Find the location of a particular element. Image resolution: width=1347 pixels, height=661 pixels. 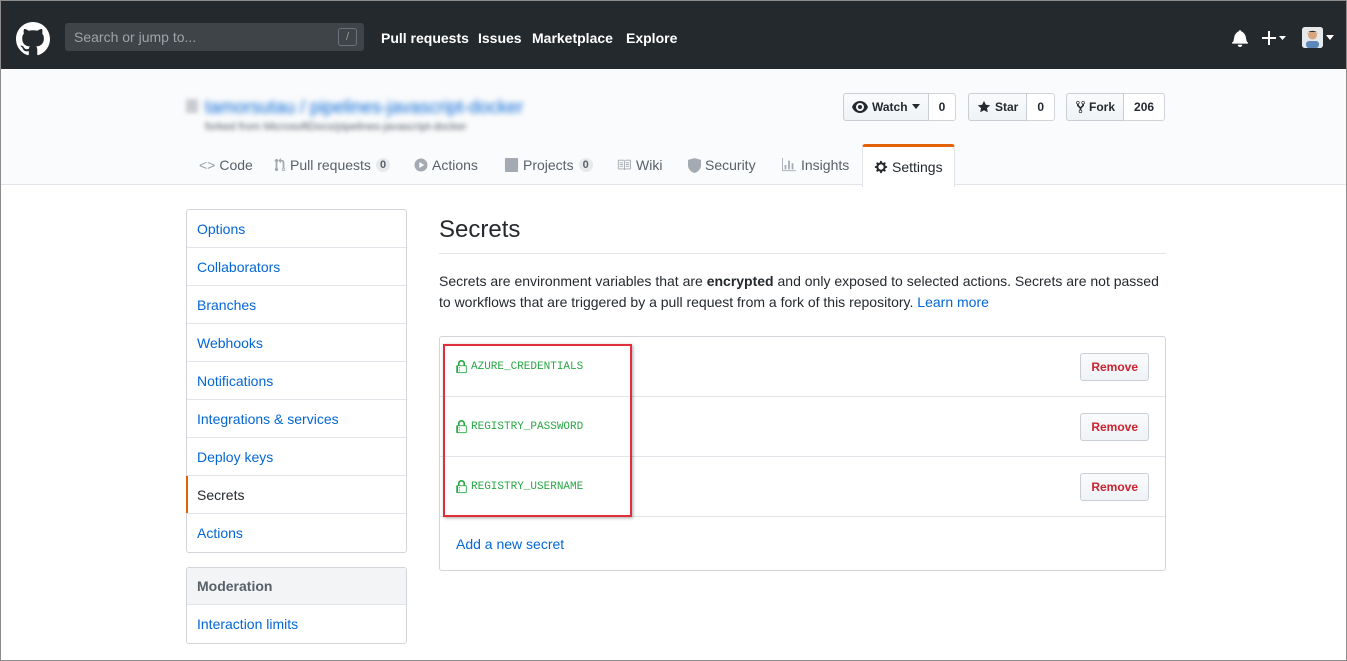

graph-icon is located at coordinates (789, 165).